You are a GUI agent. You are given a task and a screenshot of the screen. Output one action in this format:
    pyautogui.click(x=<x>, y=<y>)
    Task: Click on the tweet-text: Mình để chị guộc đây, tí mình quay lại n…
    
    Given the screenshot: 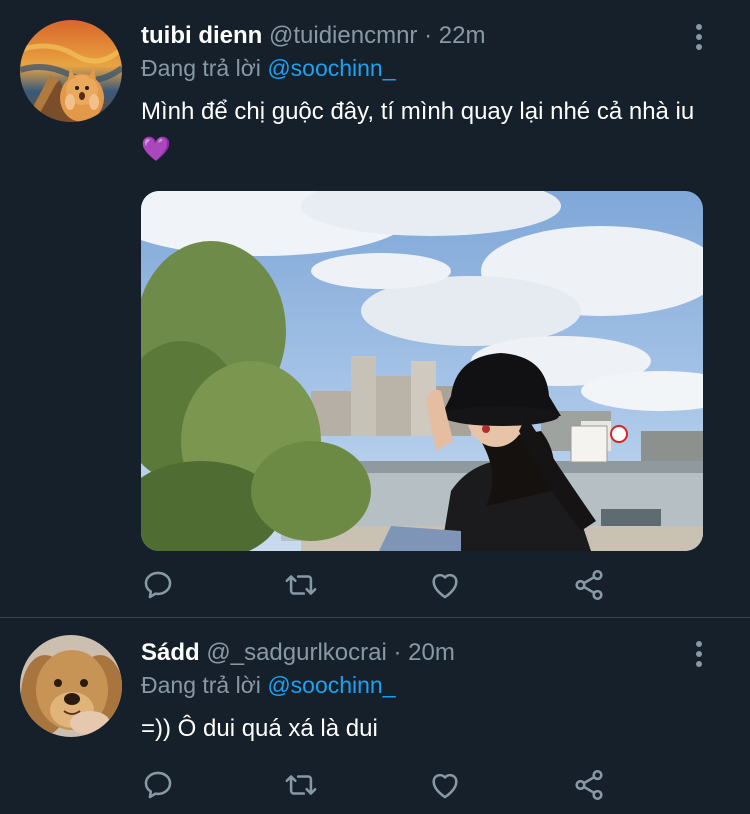 What is the action you would take?
    pyautogui.click(x=418, y=130)
    